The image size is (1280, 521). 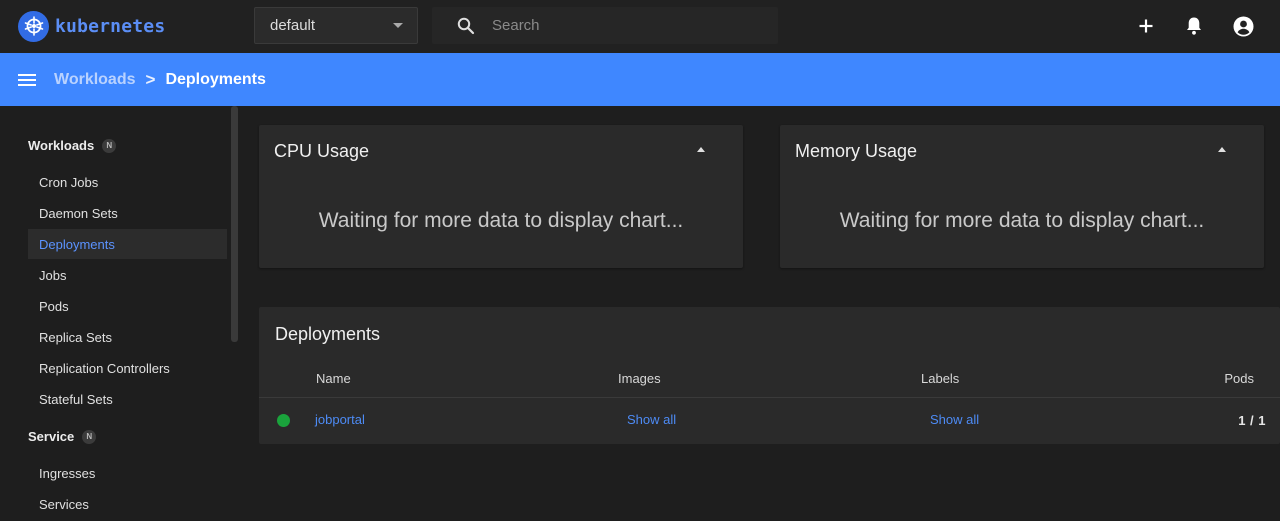 What do you see at coordinates (127, 213) in the screenshot?
I see `sidebar-item-daemon-sets: Daemon Sets` at bounding box center [127, 213].